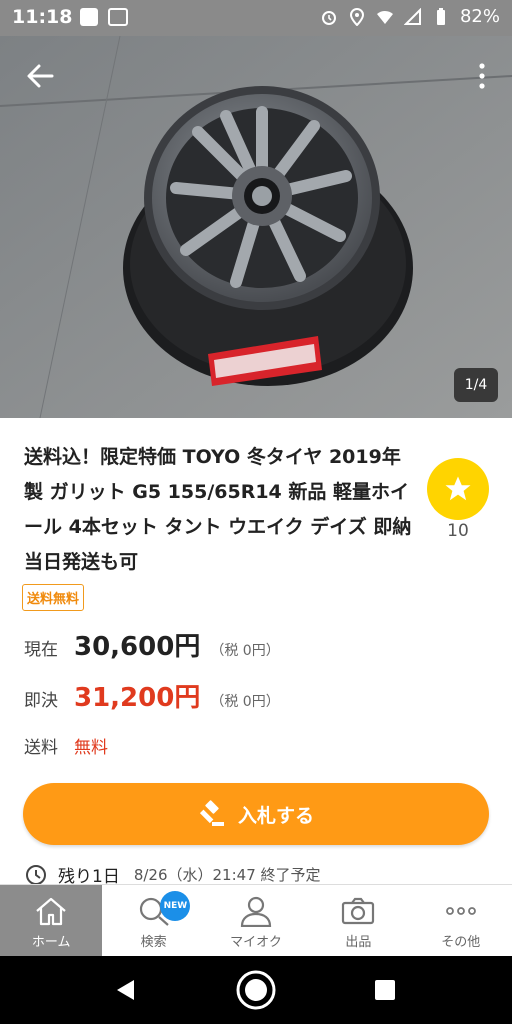 The height and width of the screenshot is (1024, 512). What do you see at coordinates (41, 748) in the screenshot?
I see `shipping-label: 送料` at bounding box center [41, 748].